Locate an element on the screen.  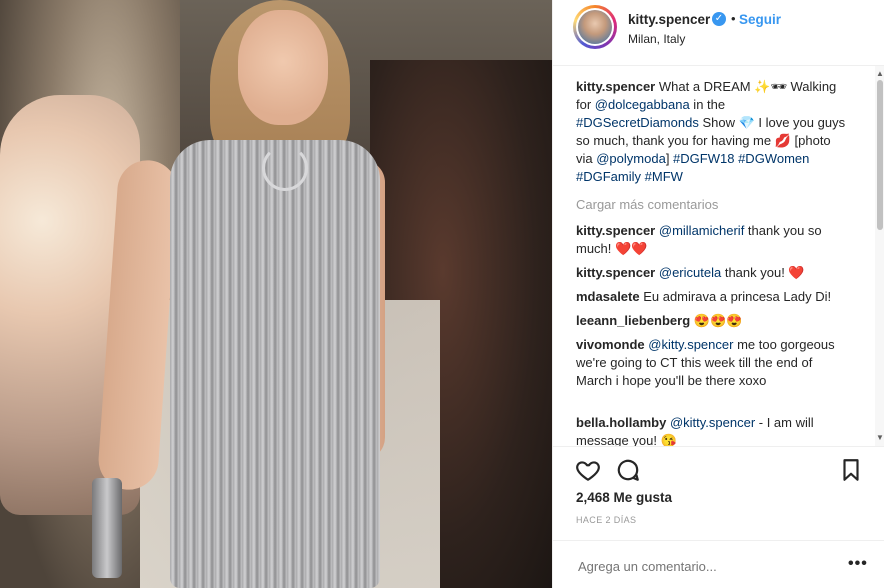
comment-username: leeann_liebenberg is located at coordinates (633, 320).